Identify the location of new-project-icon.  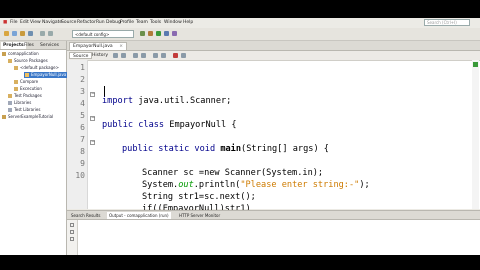
(6, 33).